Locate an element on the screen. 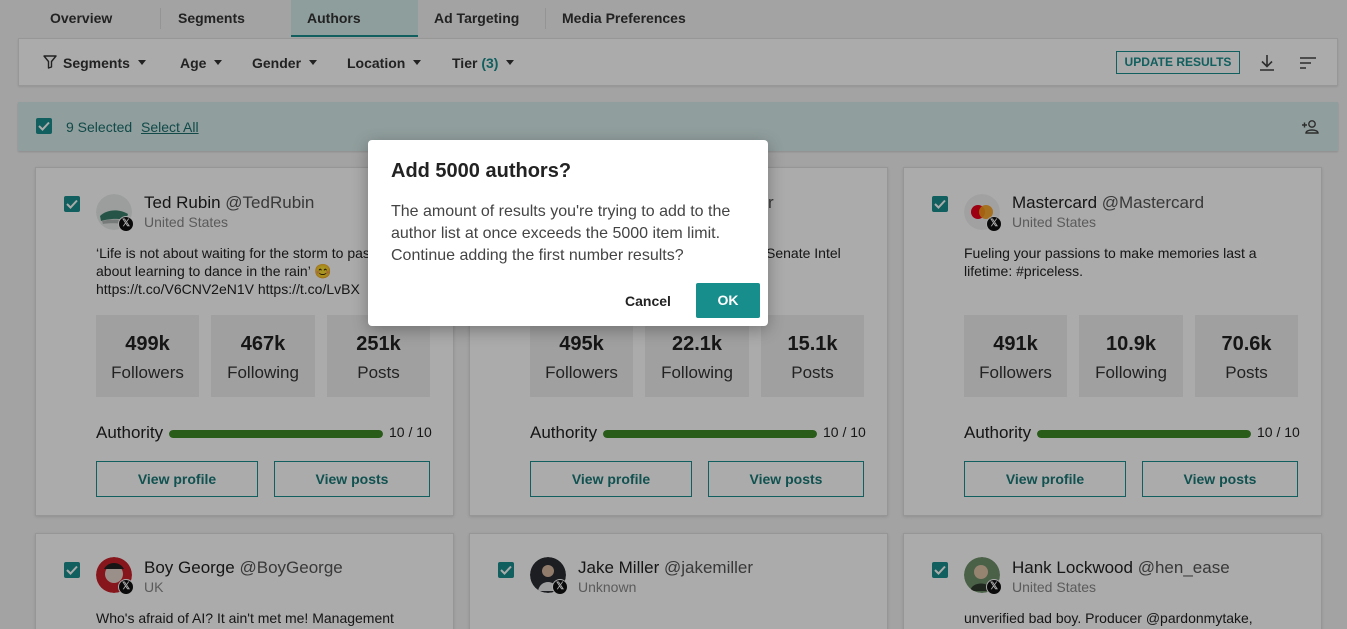  dialog-title: Add 5000 authors? is located at coordinates (481, 171).